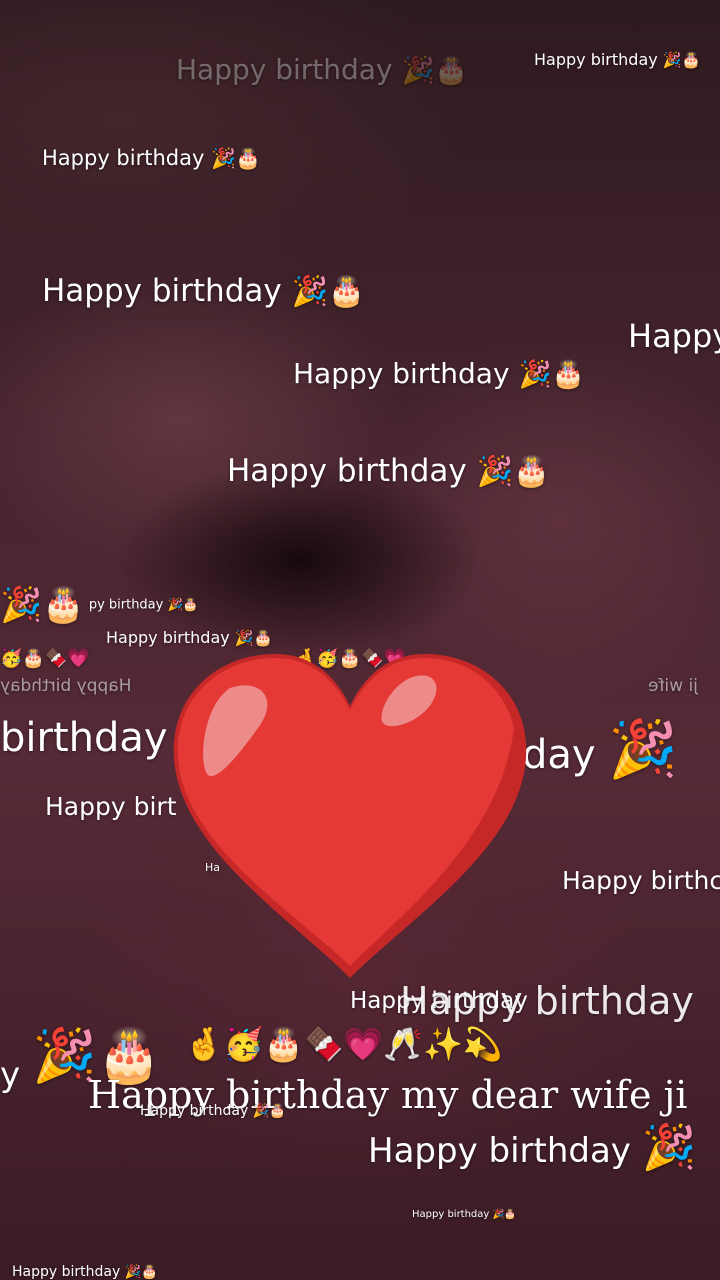  I want to click on wish-text: y, so click(10, 1075).